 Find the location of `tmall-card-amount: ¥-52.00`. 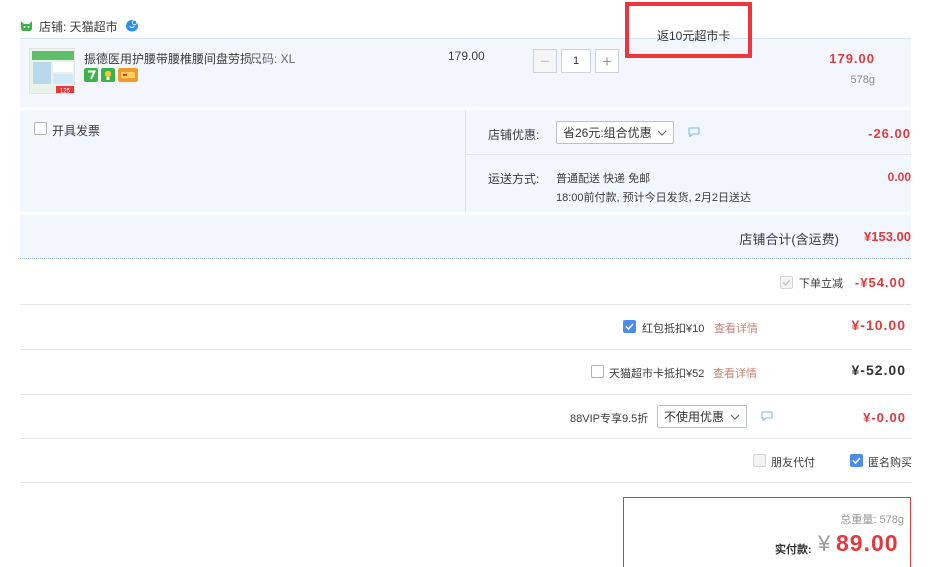

tmall-card-amount: ¥-52.00 is located at coordinates (878, 370).